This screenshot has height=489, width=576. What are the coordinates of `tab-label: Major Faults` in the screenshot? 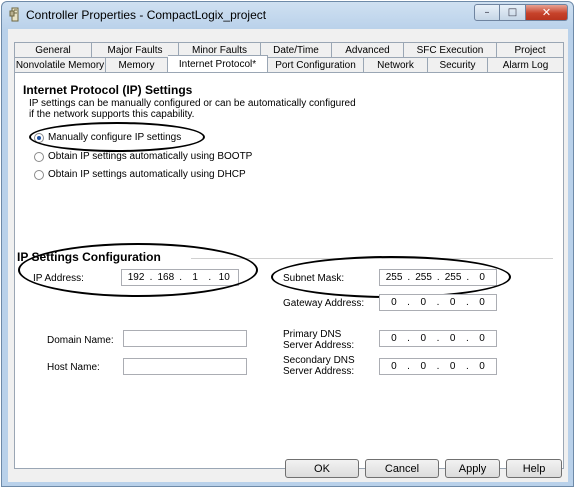 It's located at (135, 50).